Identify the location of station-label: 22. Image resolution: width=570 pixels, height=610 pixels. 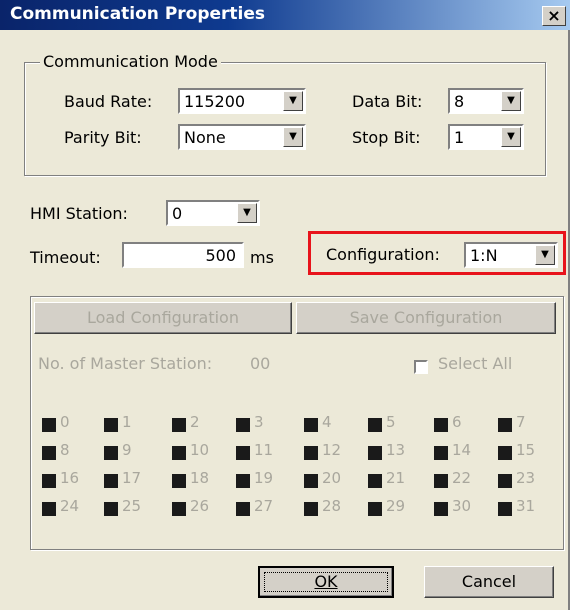
(462, 478).